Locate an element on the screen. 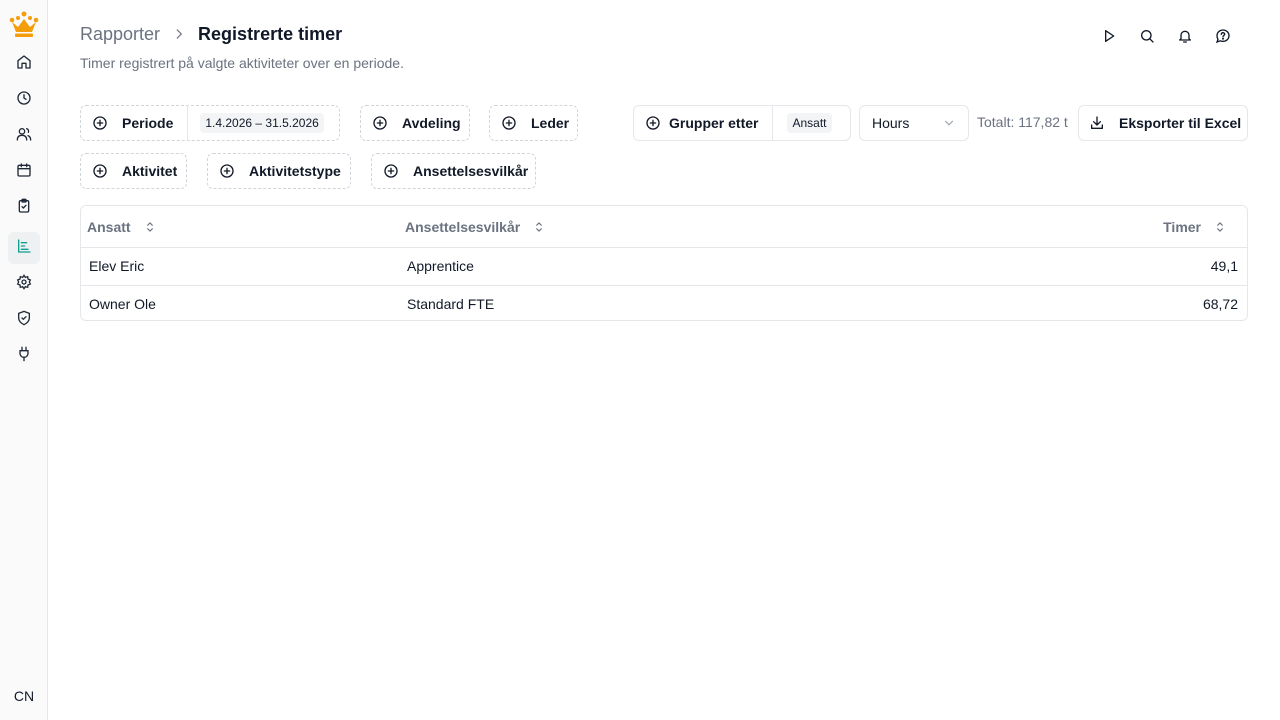  search-icon is located at coordinates (1147, 36).